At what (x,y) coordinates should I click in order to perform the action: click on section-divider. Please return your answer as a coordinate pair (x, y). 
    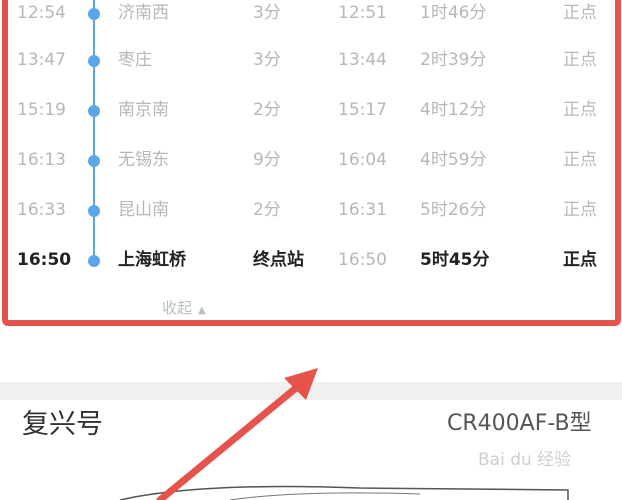
    Looking at the image, I should click on (311, 391).